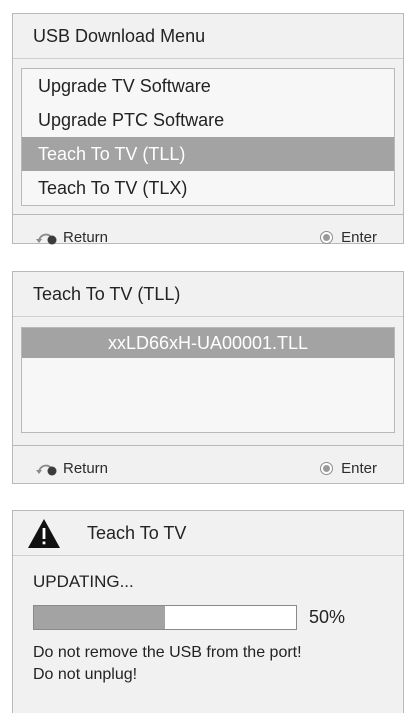 The width and height of the screenshot is (404, 713). I want to click on file-panel-footer: Return Enter, so click(208, 467).